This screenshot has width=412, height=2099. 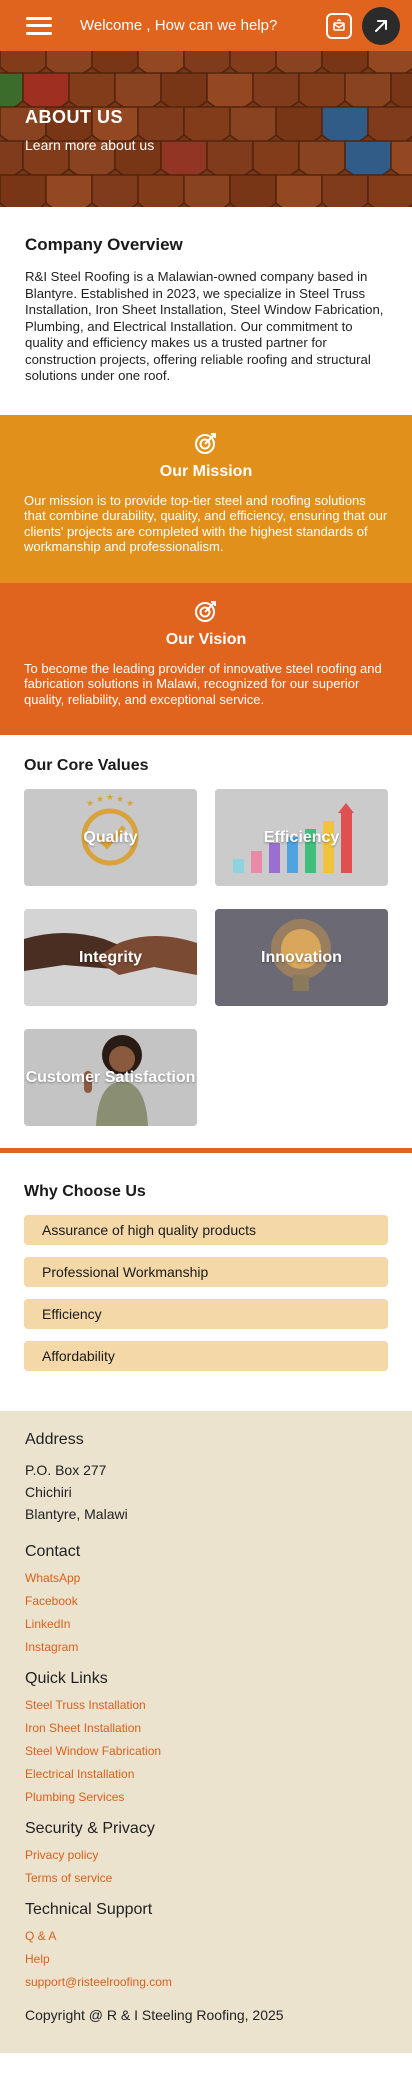 I want to click on contact-title: Contact, so click(x=53, y=1551).